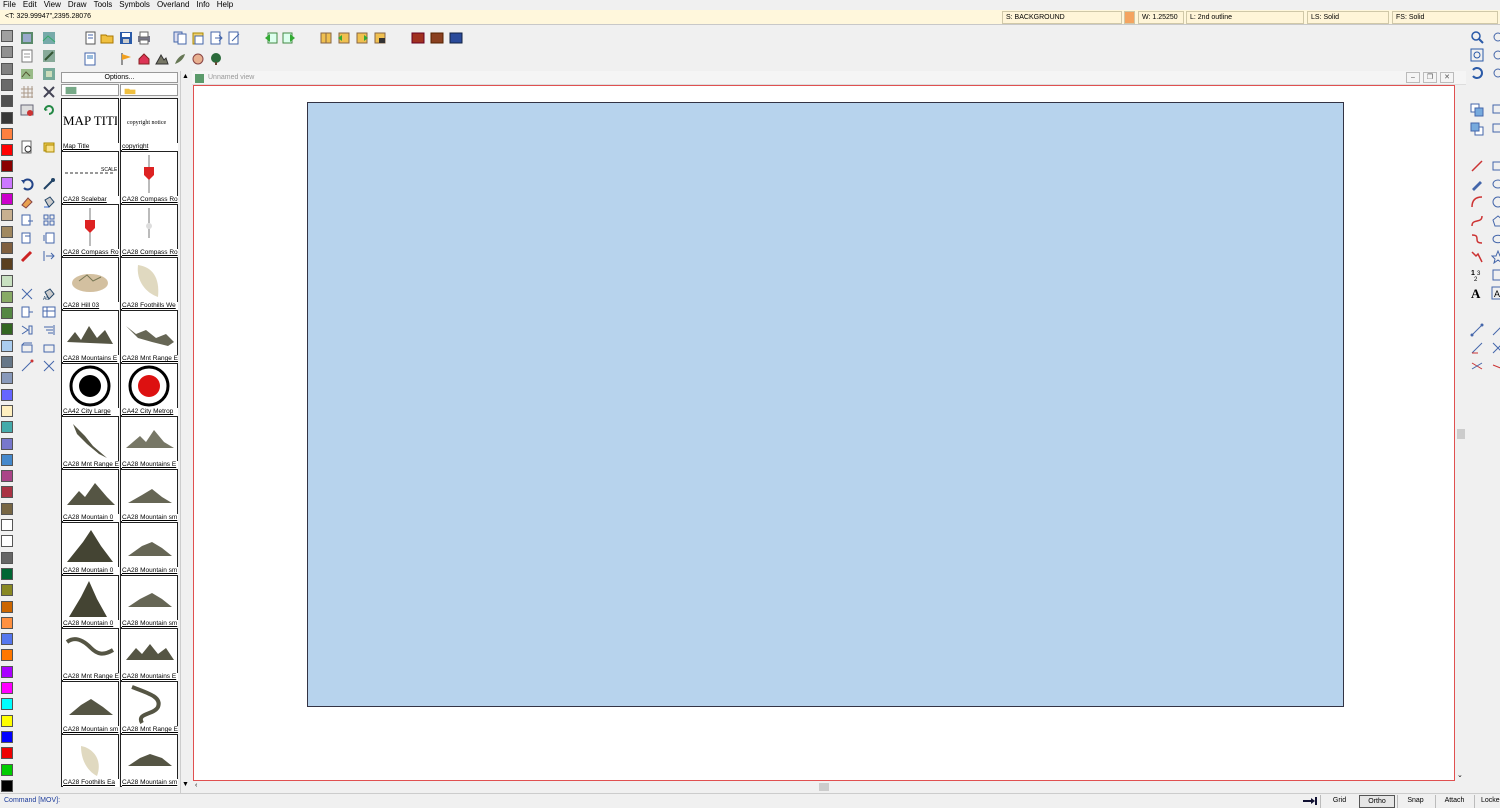 The image size is (1500, 808). Describe the element at coordinates (1487, 801) in the screenshot. I see `locked-toggle: Locke` at that location.